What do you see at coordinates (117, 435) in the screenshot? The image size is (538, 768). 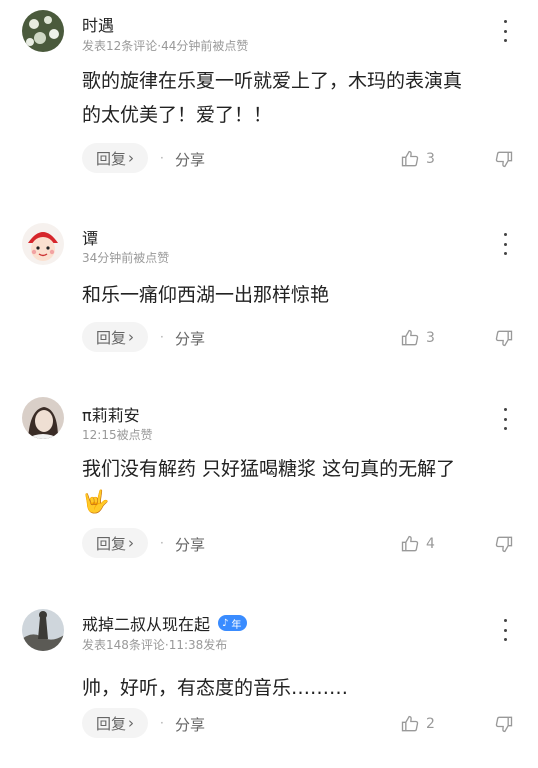 I see `comment-meta: 12:15被点赞` at bounding box center [117, 435].